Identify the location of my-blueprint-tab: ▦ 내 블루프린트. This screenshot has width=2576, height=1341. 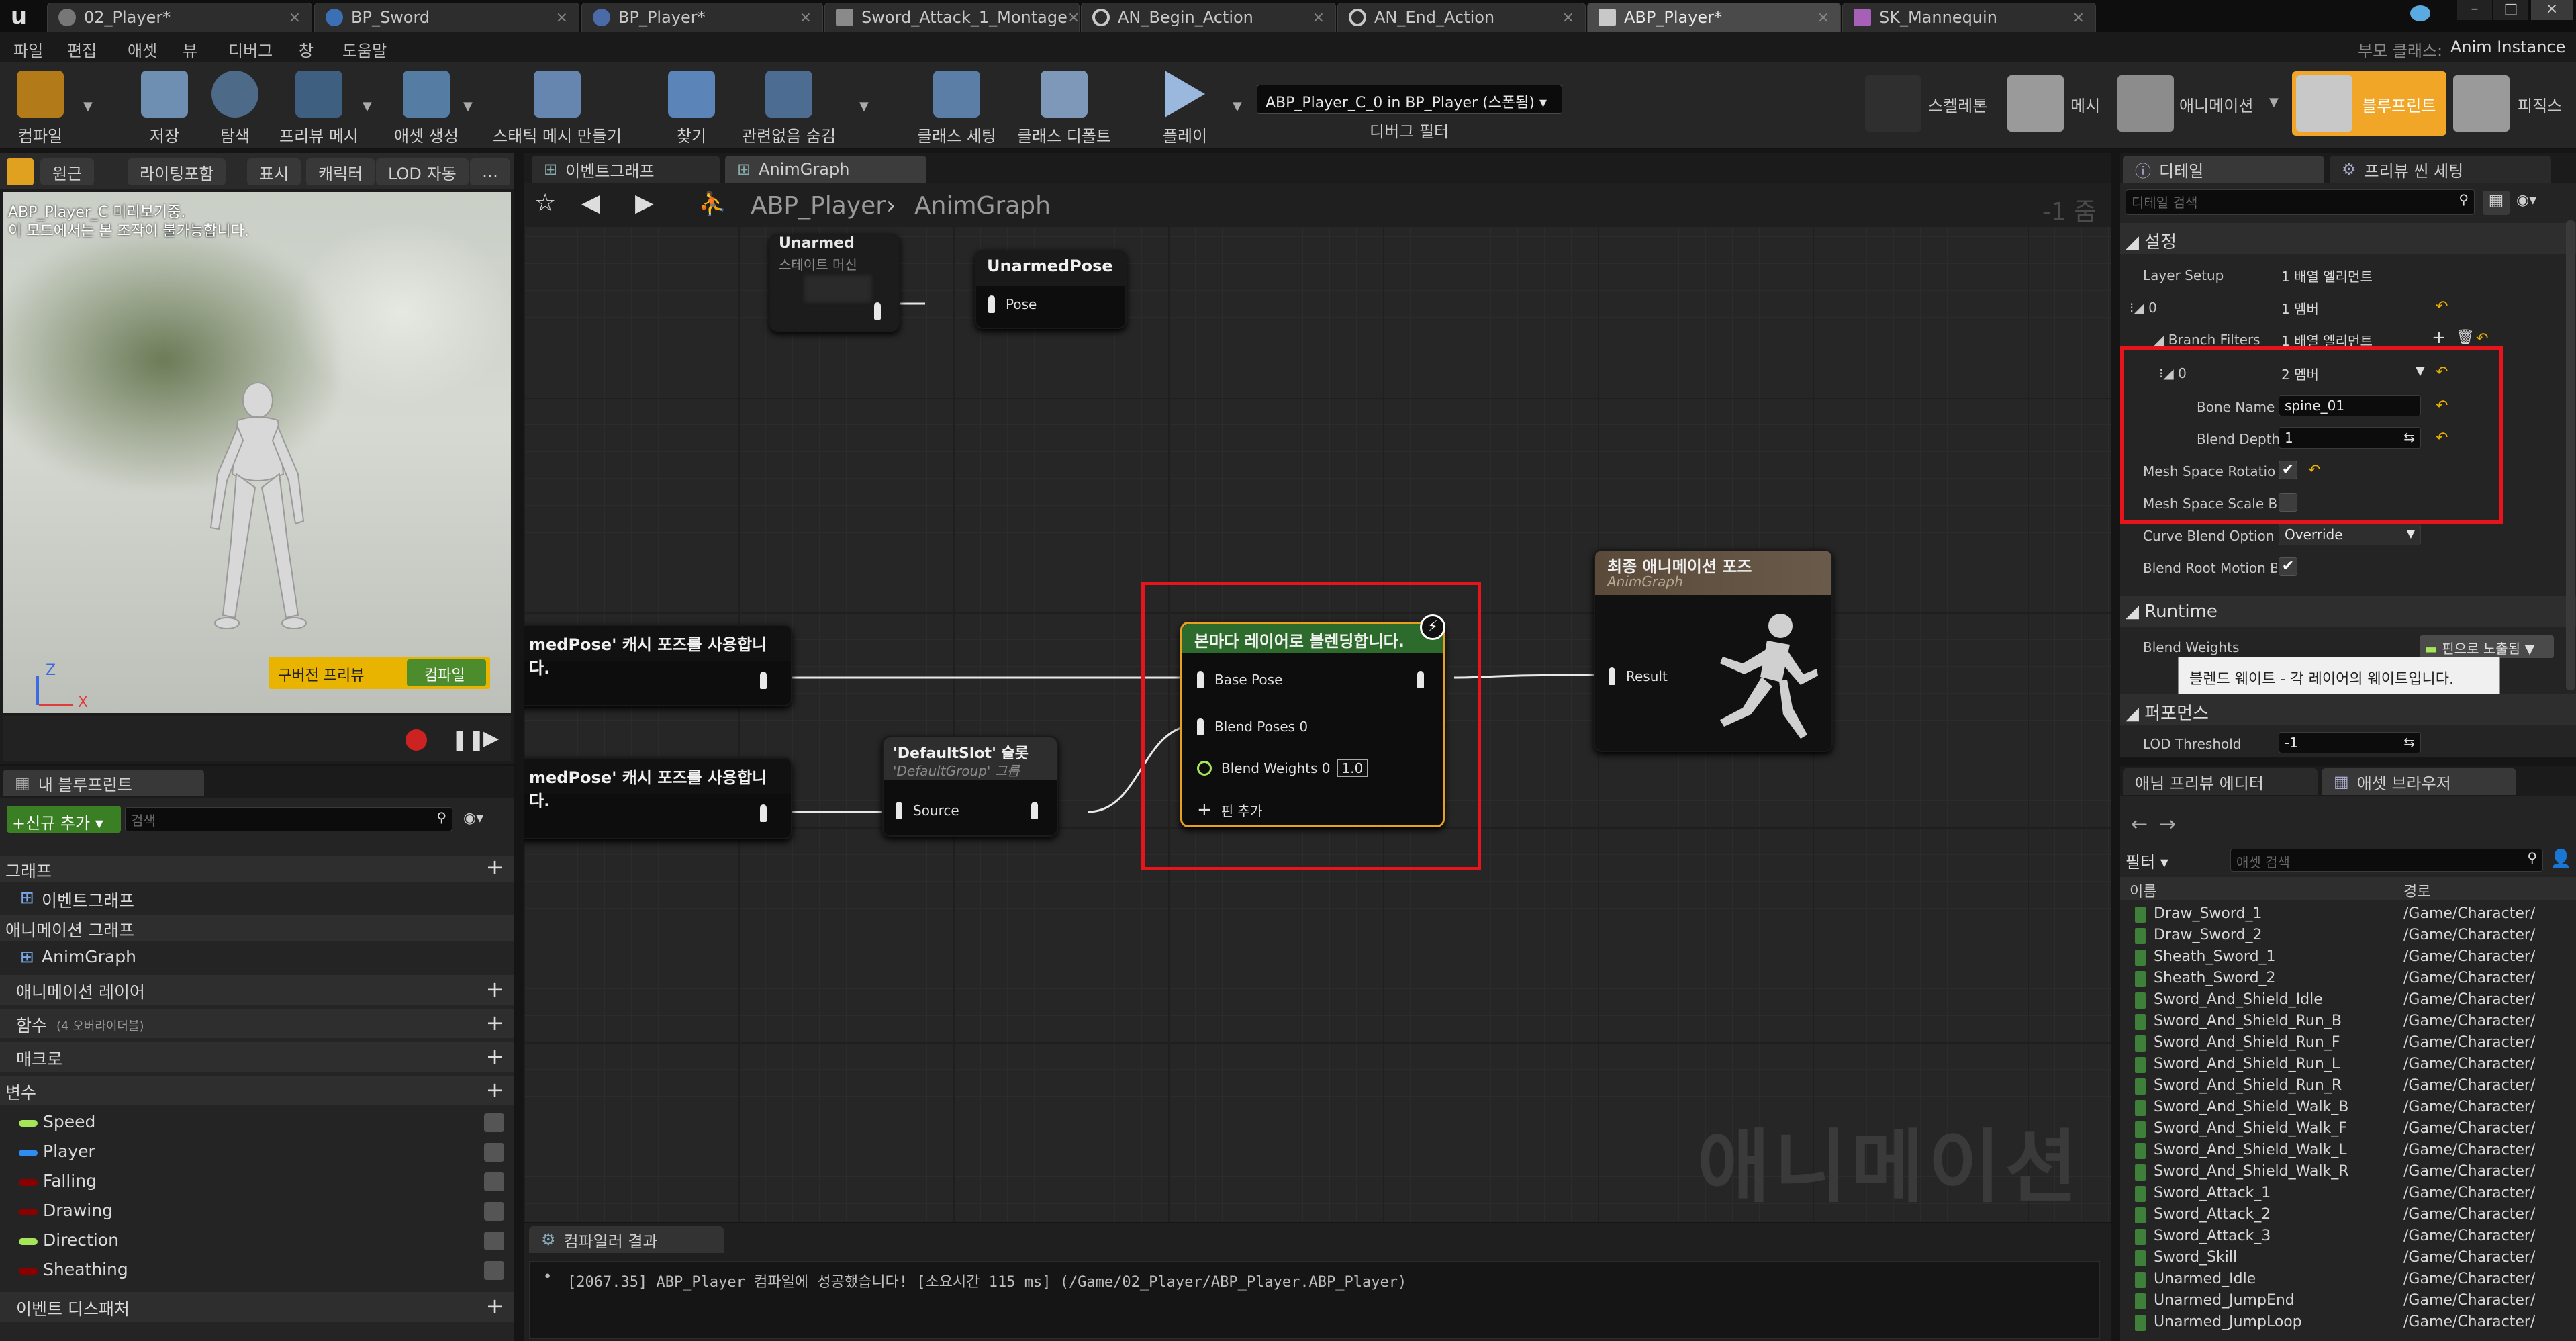
(103, 783).